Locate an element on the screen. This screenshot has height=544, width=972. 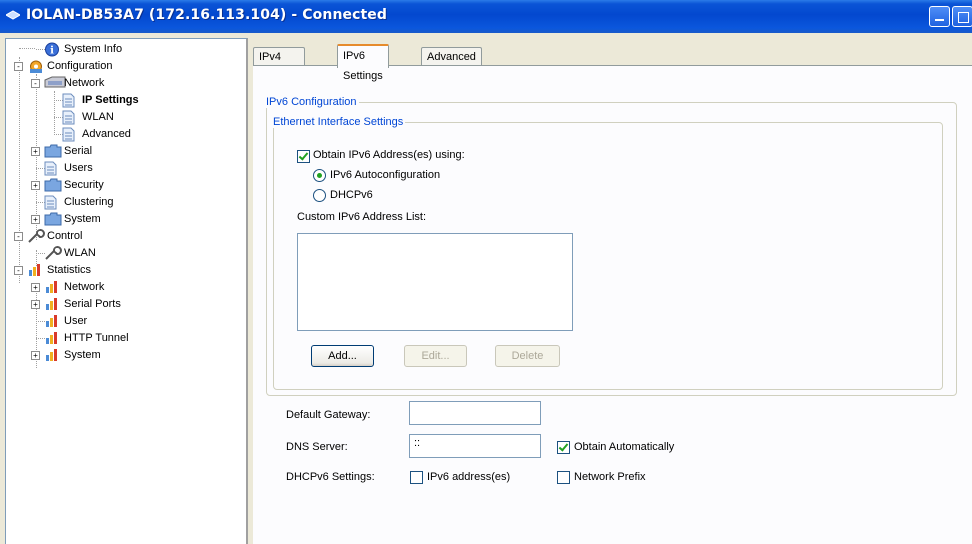
ipv6-addresses-label: IPv6 address(es) is located at coordinates (469, 477).